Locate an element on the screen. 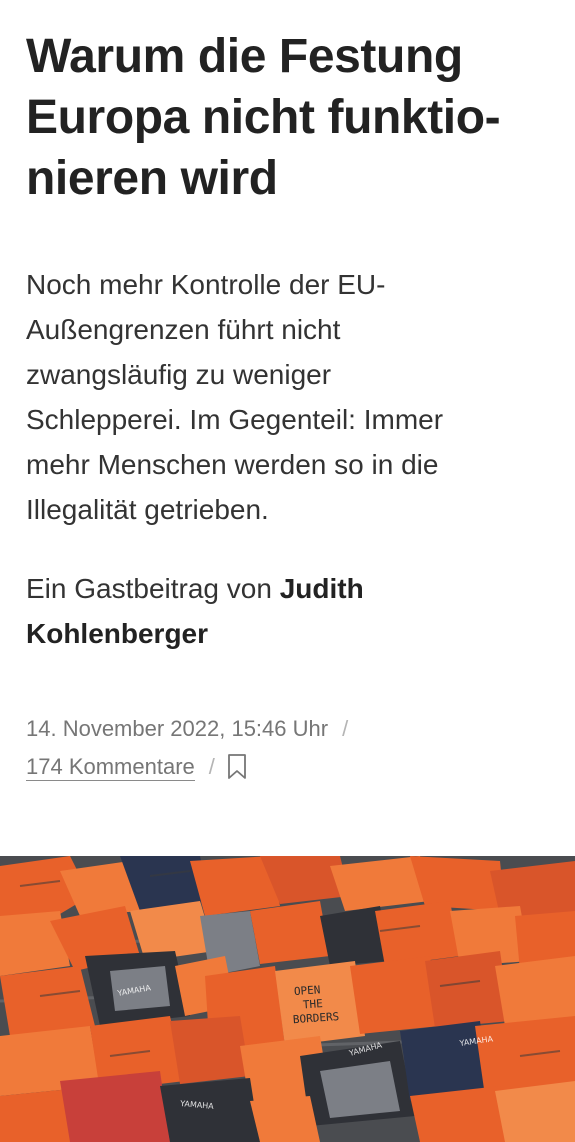 The image size is (575, 1142). vest-text-1: OPEN is located at coordinates (307, 990).